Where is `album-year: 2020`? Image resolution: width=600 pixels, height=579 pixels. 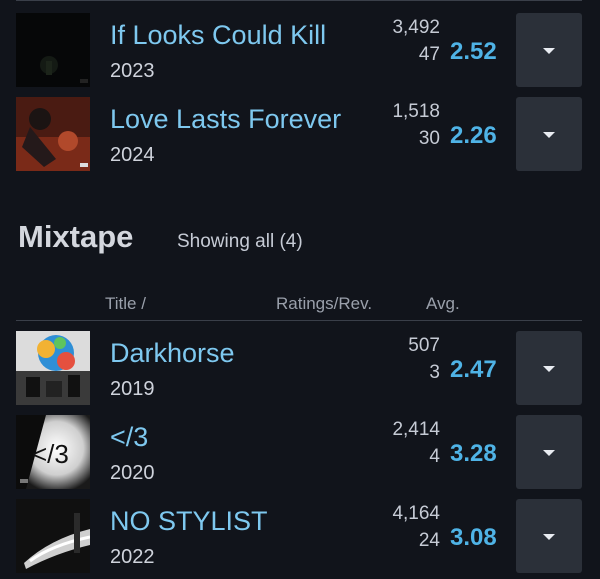 album-year: 2020 is located at coordinates (132, 473).